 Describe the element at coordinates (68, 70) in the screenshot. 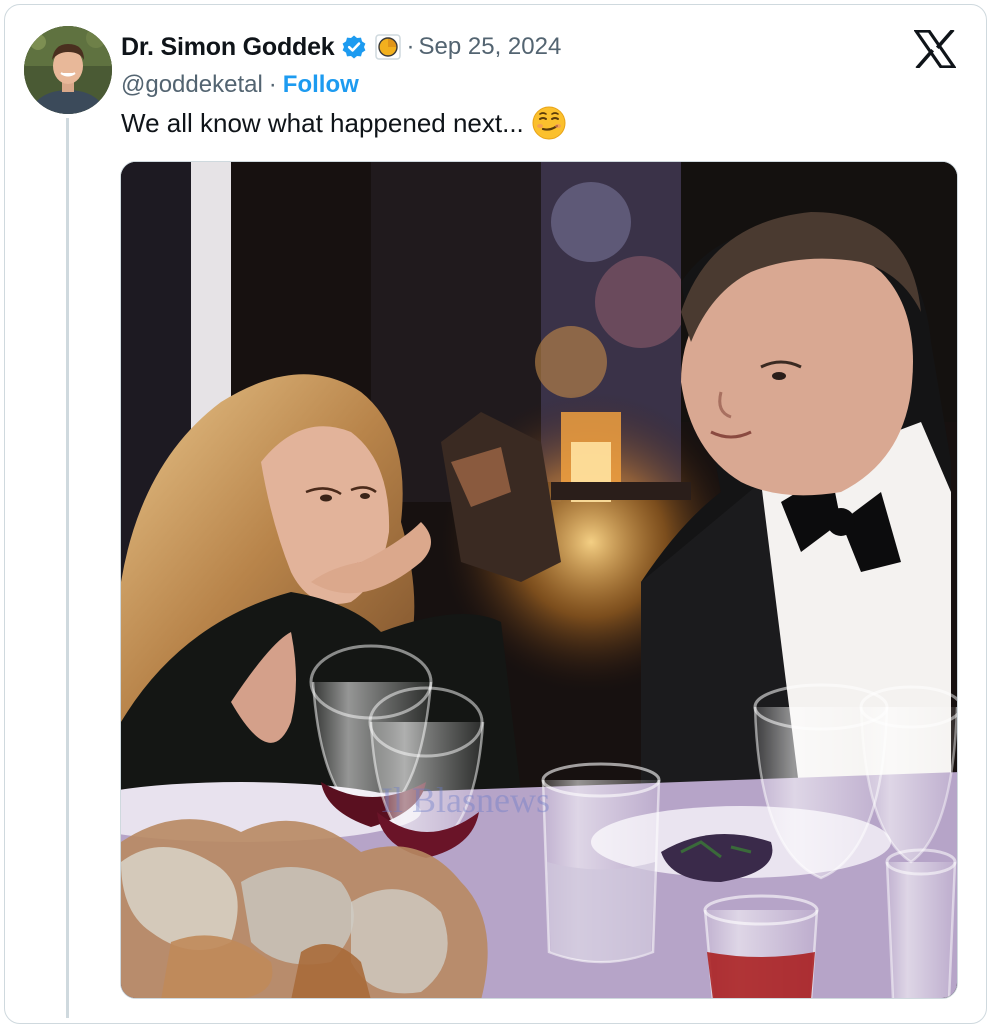

I see `avatar` at that location.